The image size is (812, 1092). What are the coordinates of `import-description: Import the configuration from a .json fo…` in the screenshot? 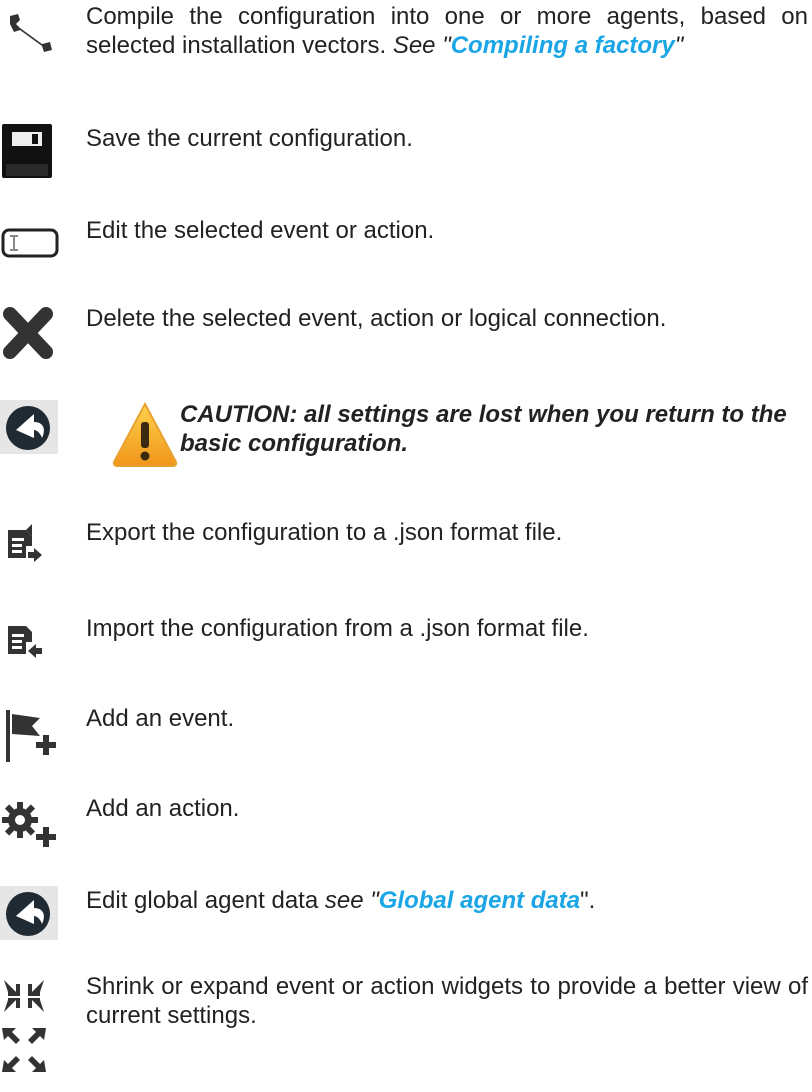 It's located at (337, 628).